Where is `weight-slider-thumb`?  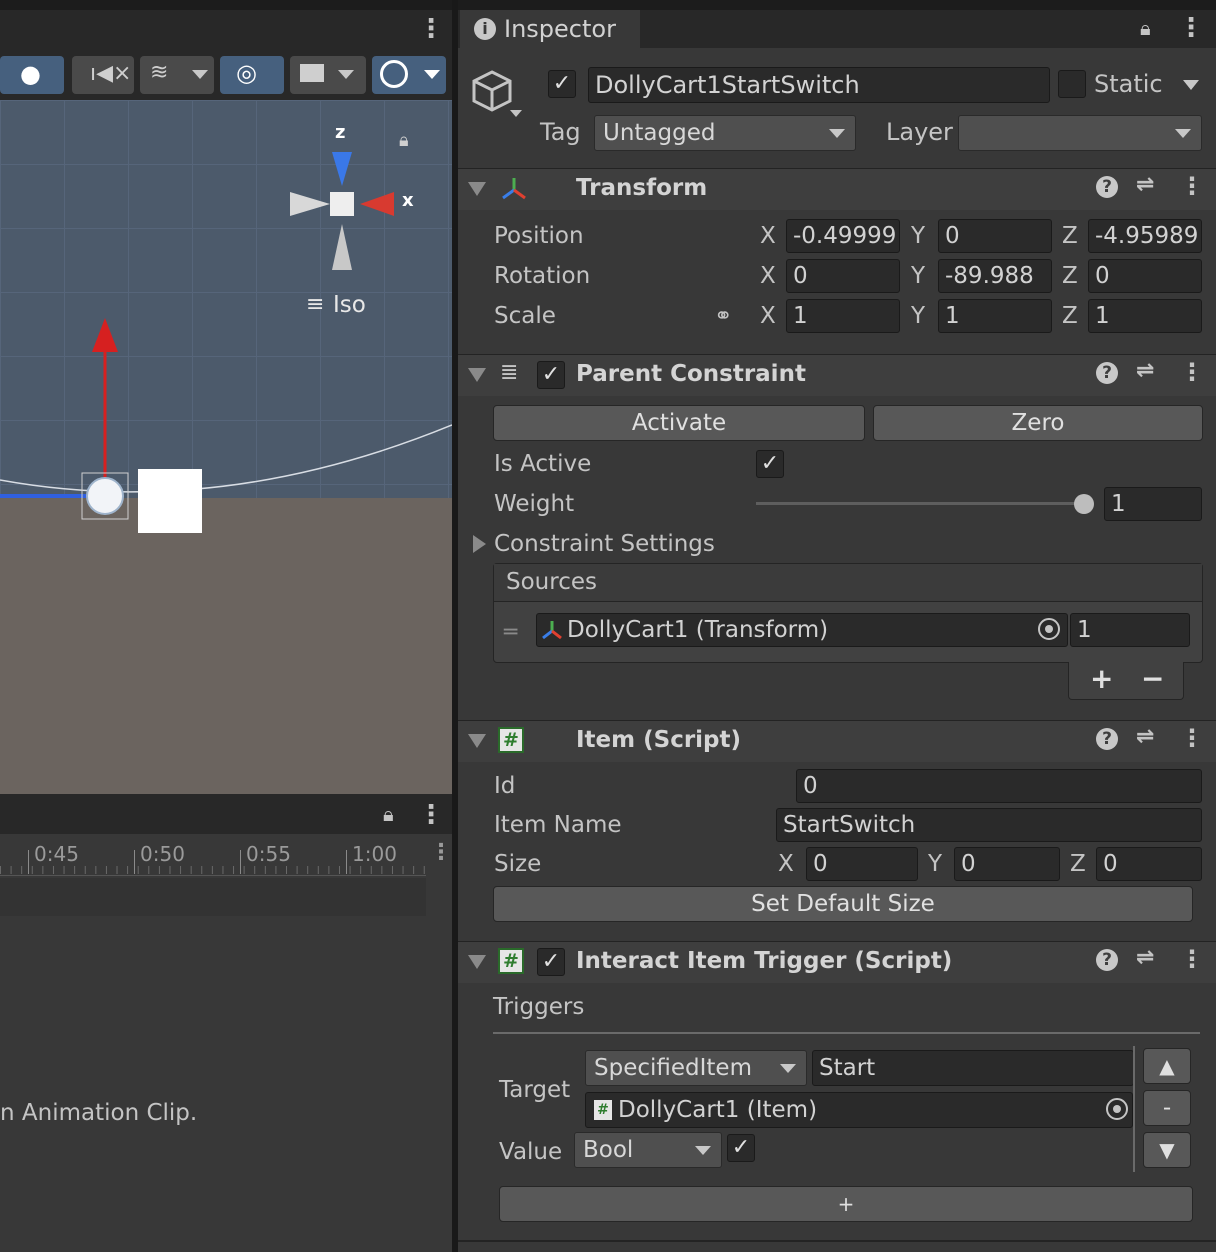 weight-slider-thumb is located at coordinates (1084, 504).